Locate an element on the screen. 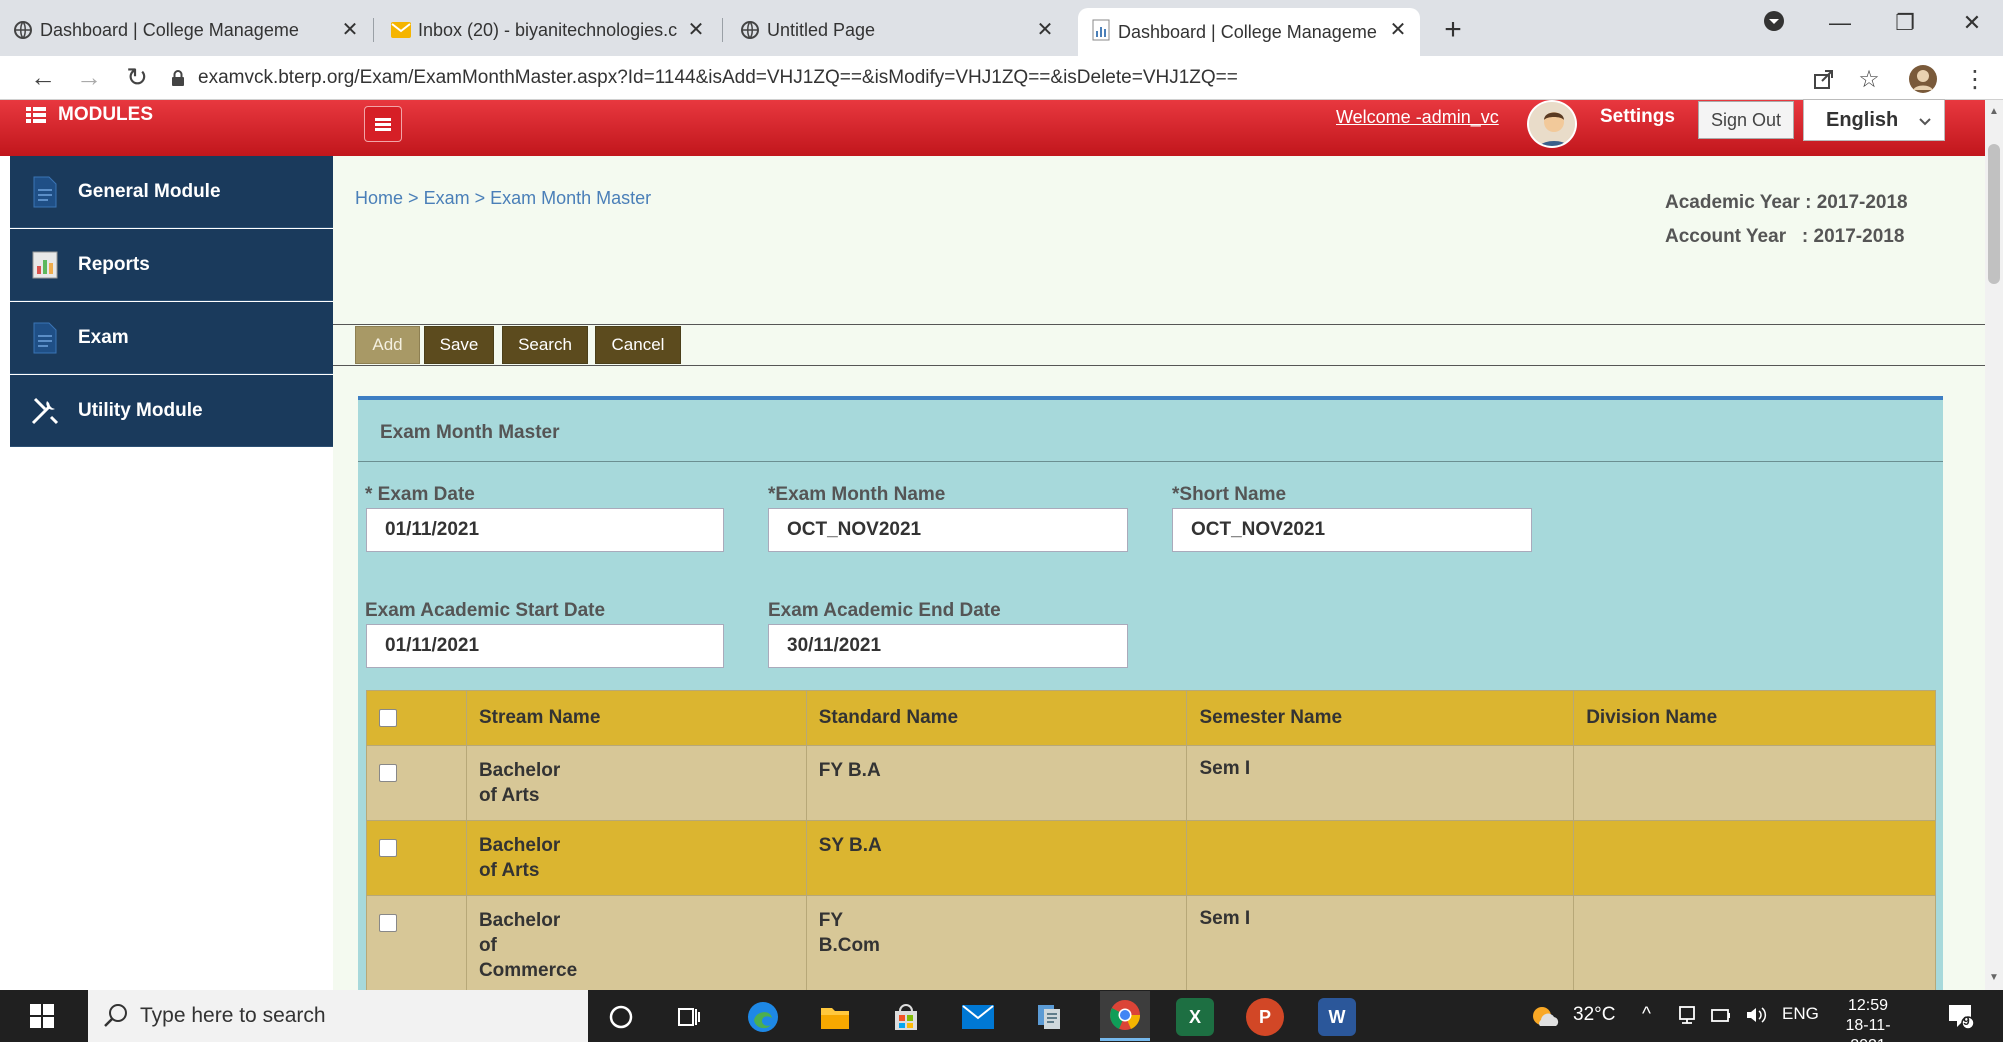 The height and width of the screenshot is (1042, 2003). scroll-thumb is located at coordinates (1994, 214).